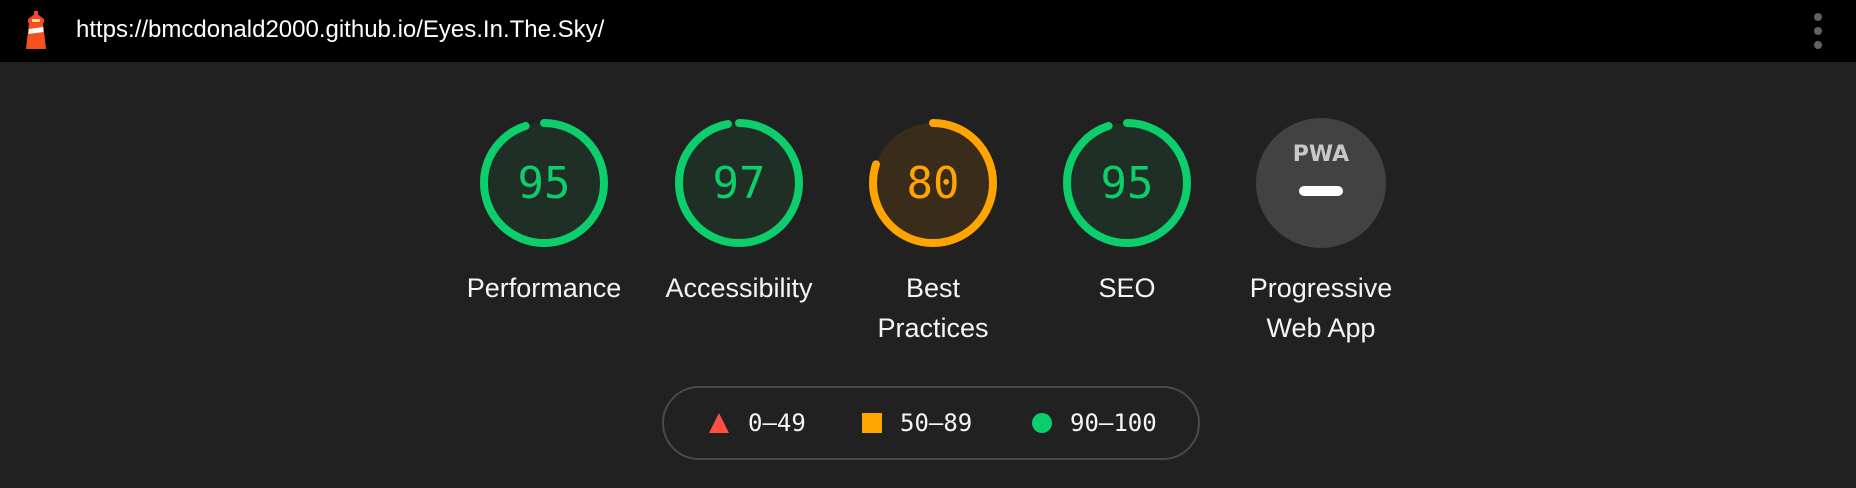 The width and height of the screenshot is (1856, 488). I want to click on performance-score: 95, so click(544, 183).